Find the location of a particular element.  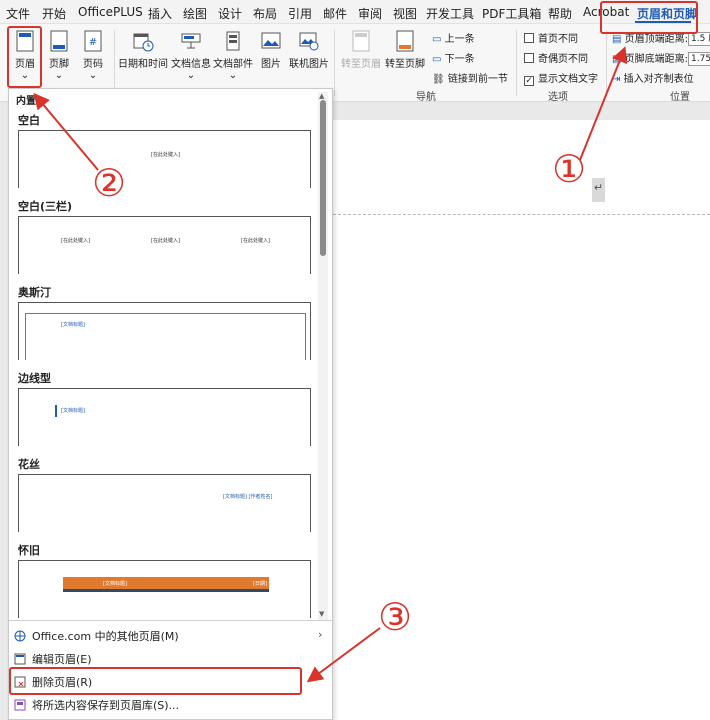

highlight-delete-header is located at coordinates (155, 681).